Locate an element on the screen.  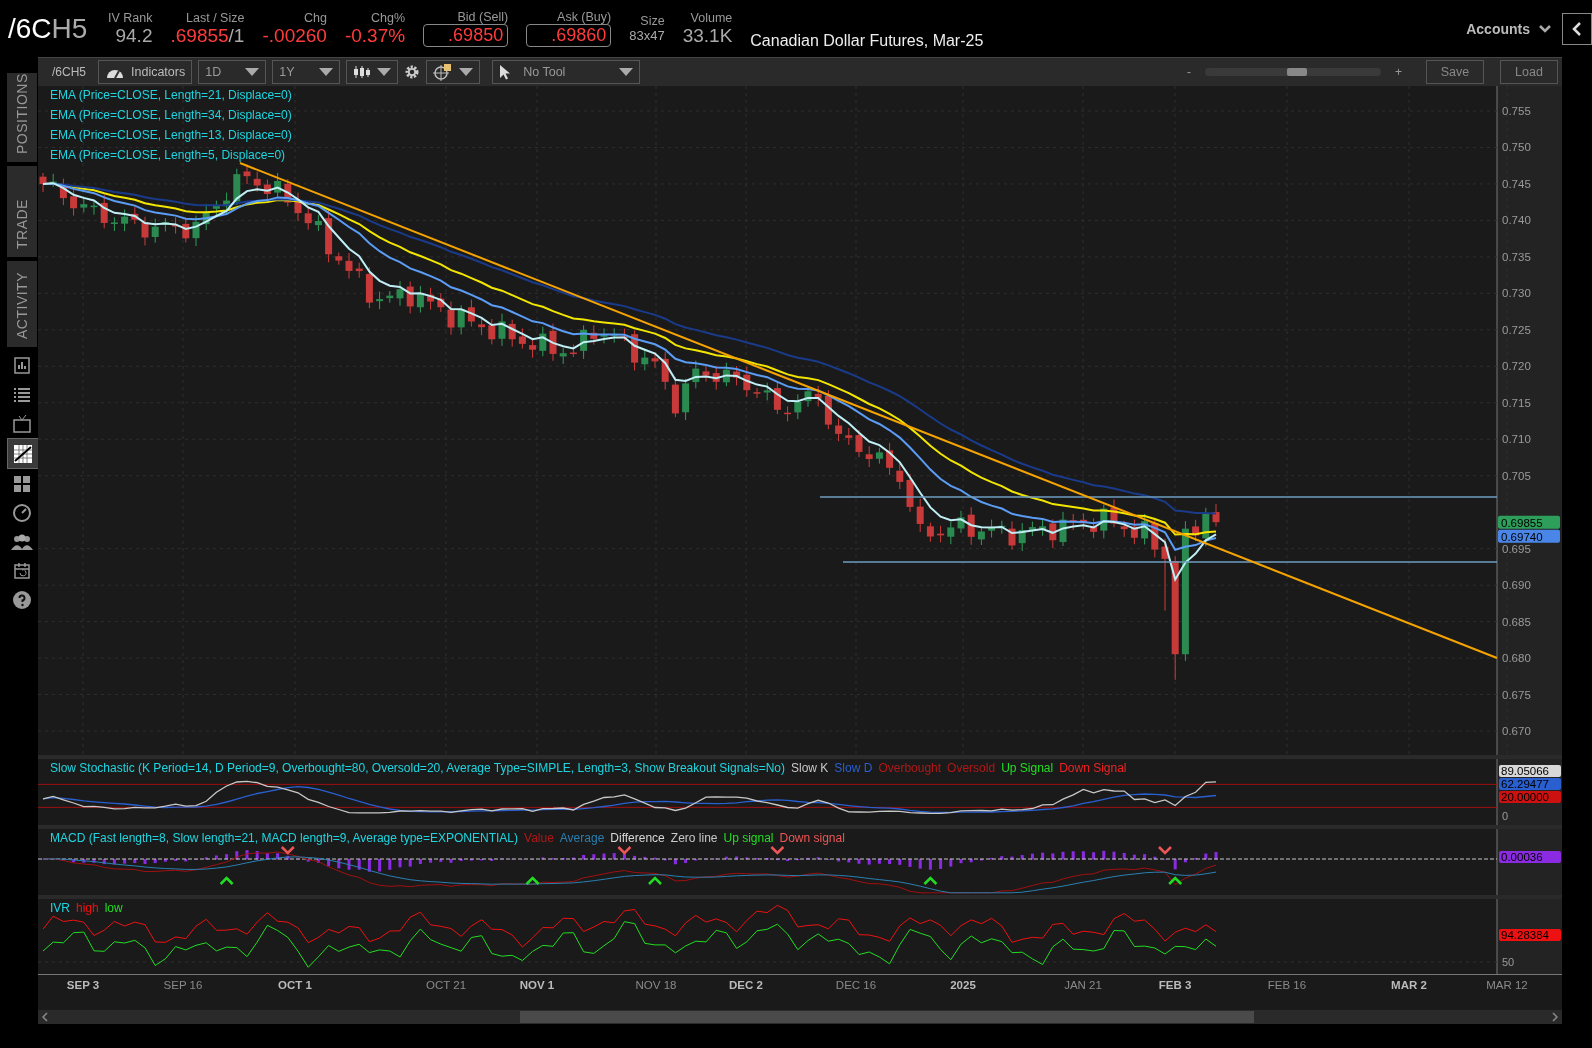
sidebar-tab: POSITIONS is located at coordinates (22, 117).